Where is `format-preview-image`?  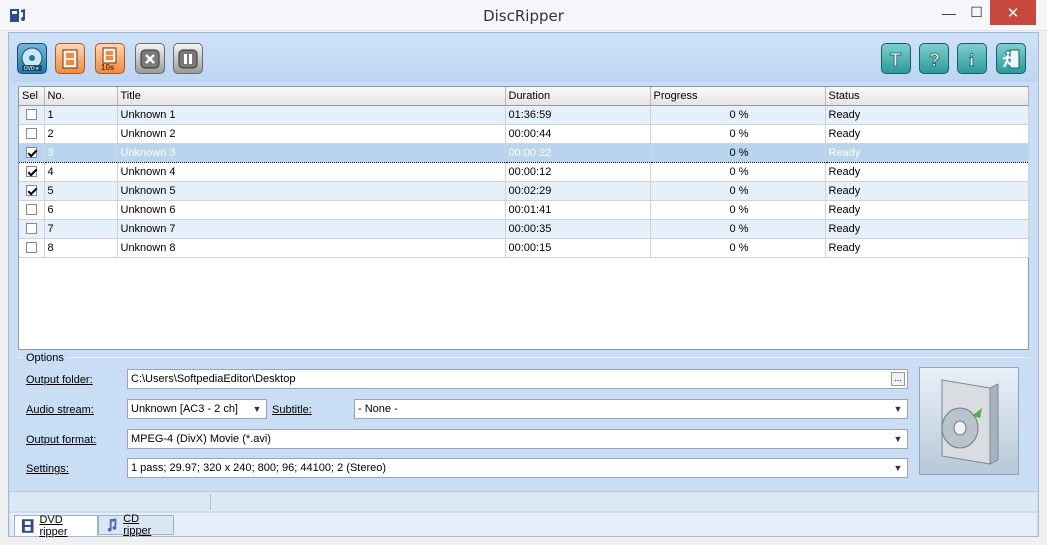
format-preview-image is located at coordinates (969, 421).